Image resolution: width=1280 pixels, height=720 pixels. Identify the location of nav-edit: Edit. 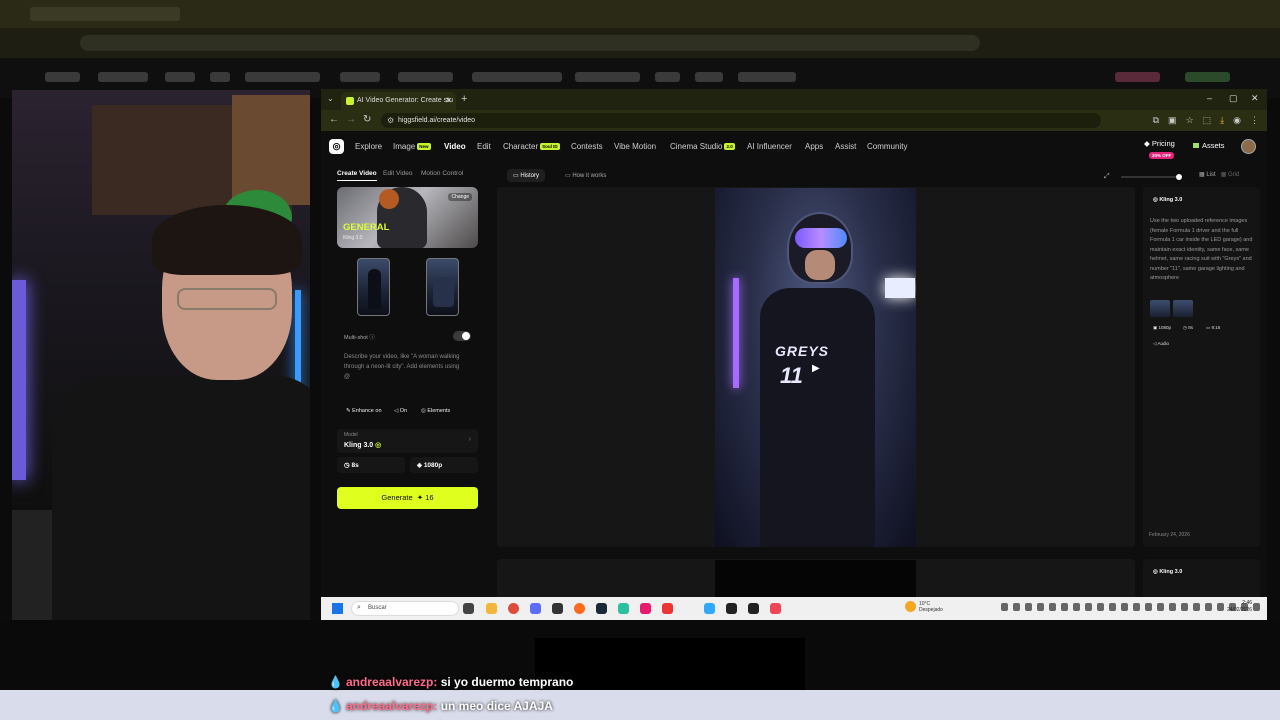
(484, 146).